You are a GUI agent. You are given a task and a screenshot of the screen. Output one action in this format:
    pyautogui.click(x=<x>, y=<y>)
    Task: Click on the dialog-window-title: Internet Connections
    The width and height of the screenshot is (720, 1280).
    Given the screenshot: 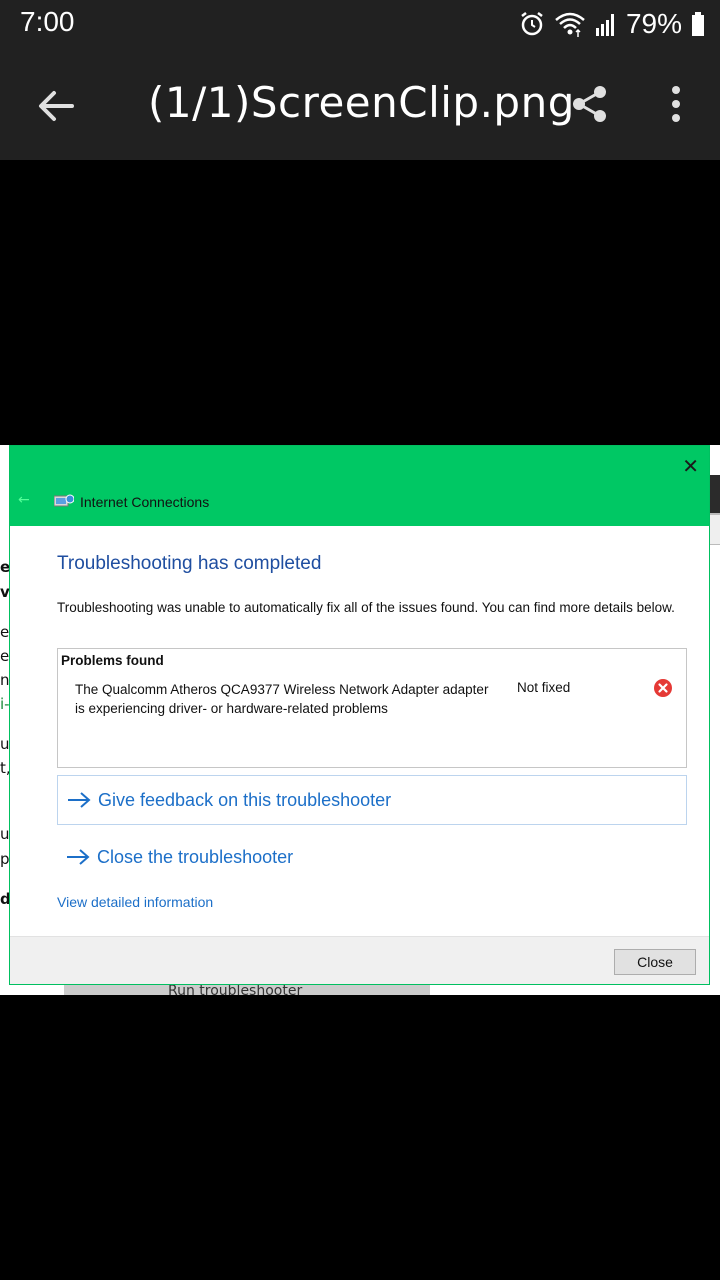 What is the action you would take?
    pyautogui.click(x=145, y=502)
    